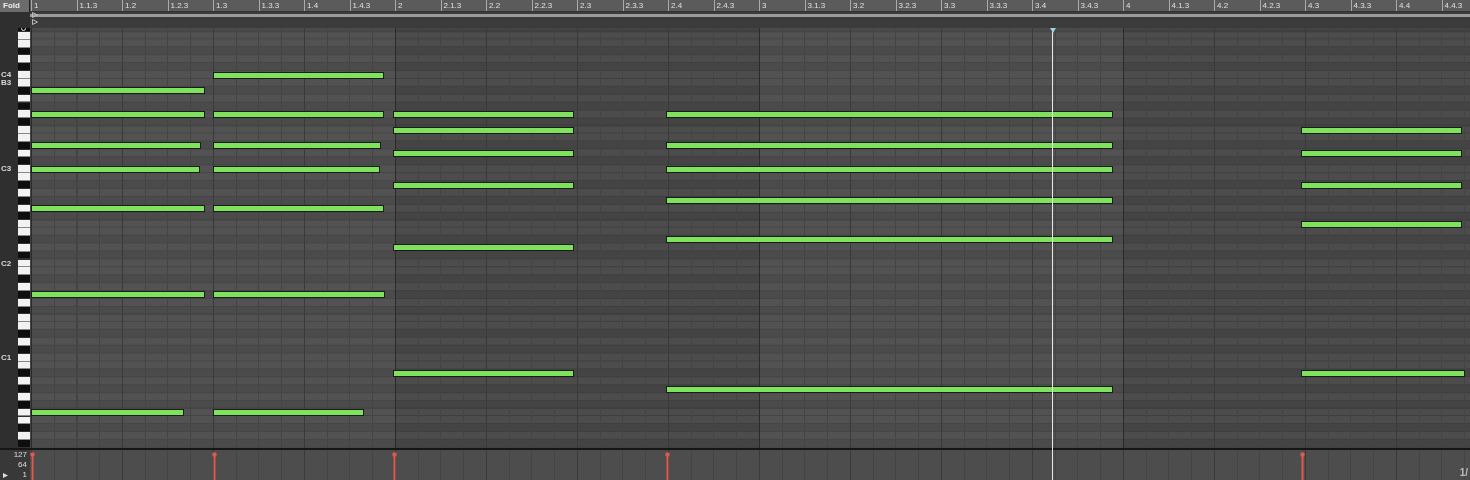 This screenshot has height=480, width=1470. I want to click on ruler-label: 2.3.3, so click(633, 5).